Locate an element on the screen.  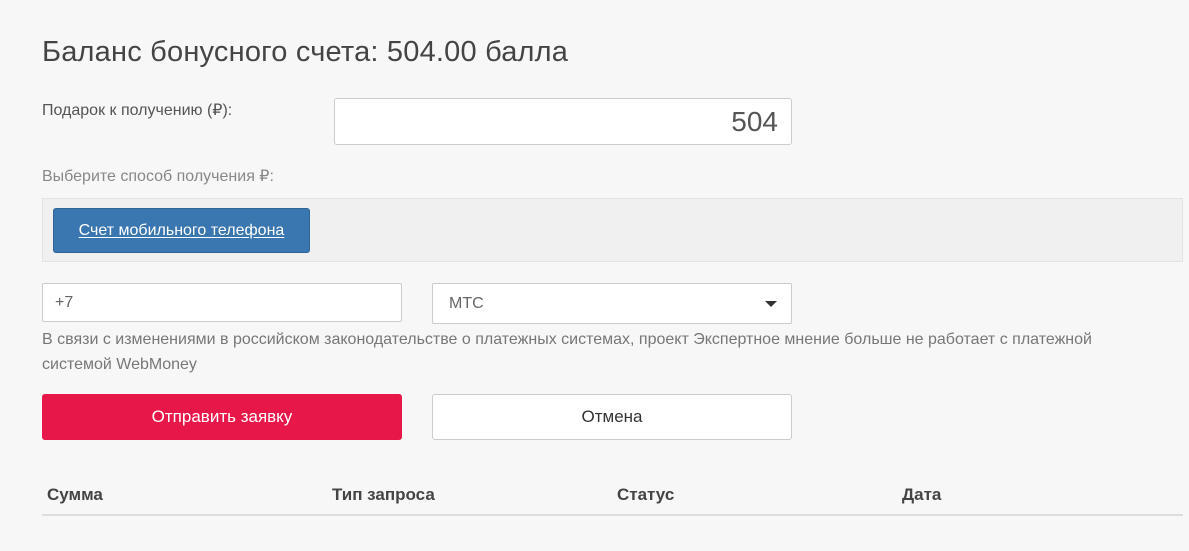
column-header-amount: Сумма is located at coordinates (75, 494).